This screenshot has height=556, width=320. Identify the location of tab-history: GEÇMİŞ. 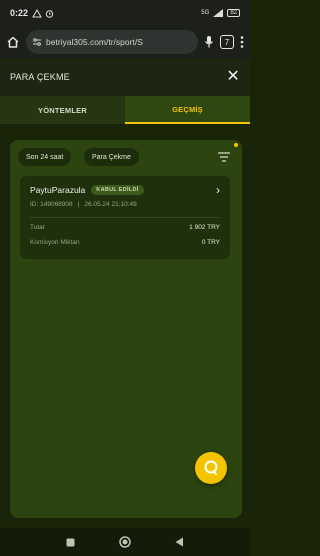
(187, 110).